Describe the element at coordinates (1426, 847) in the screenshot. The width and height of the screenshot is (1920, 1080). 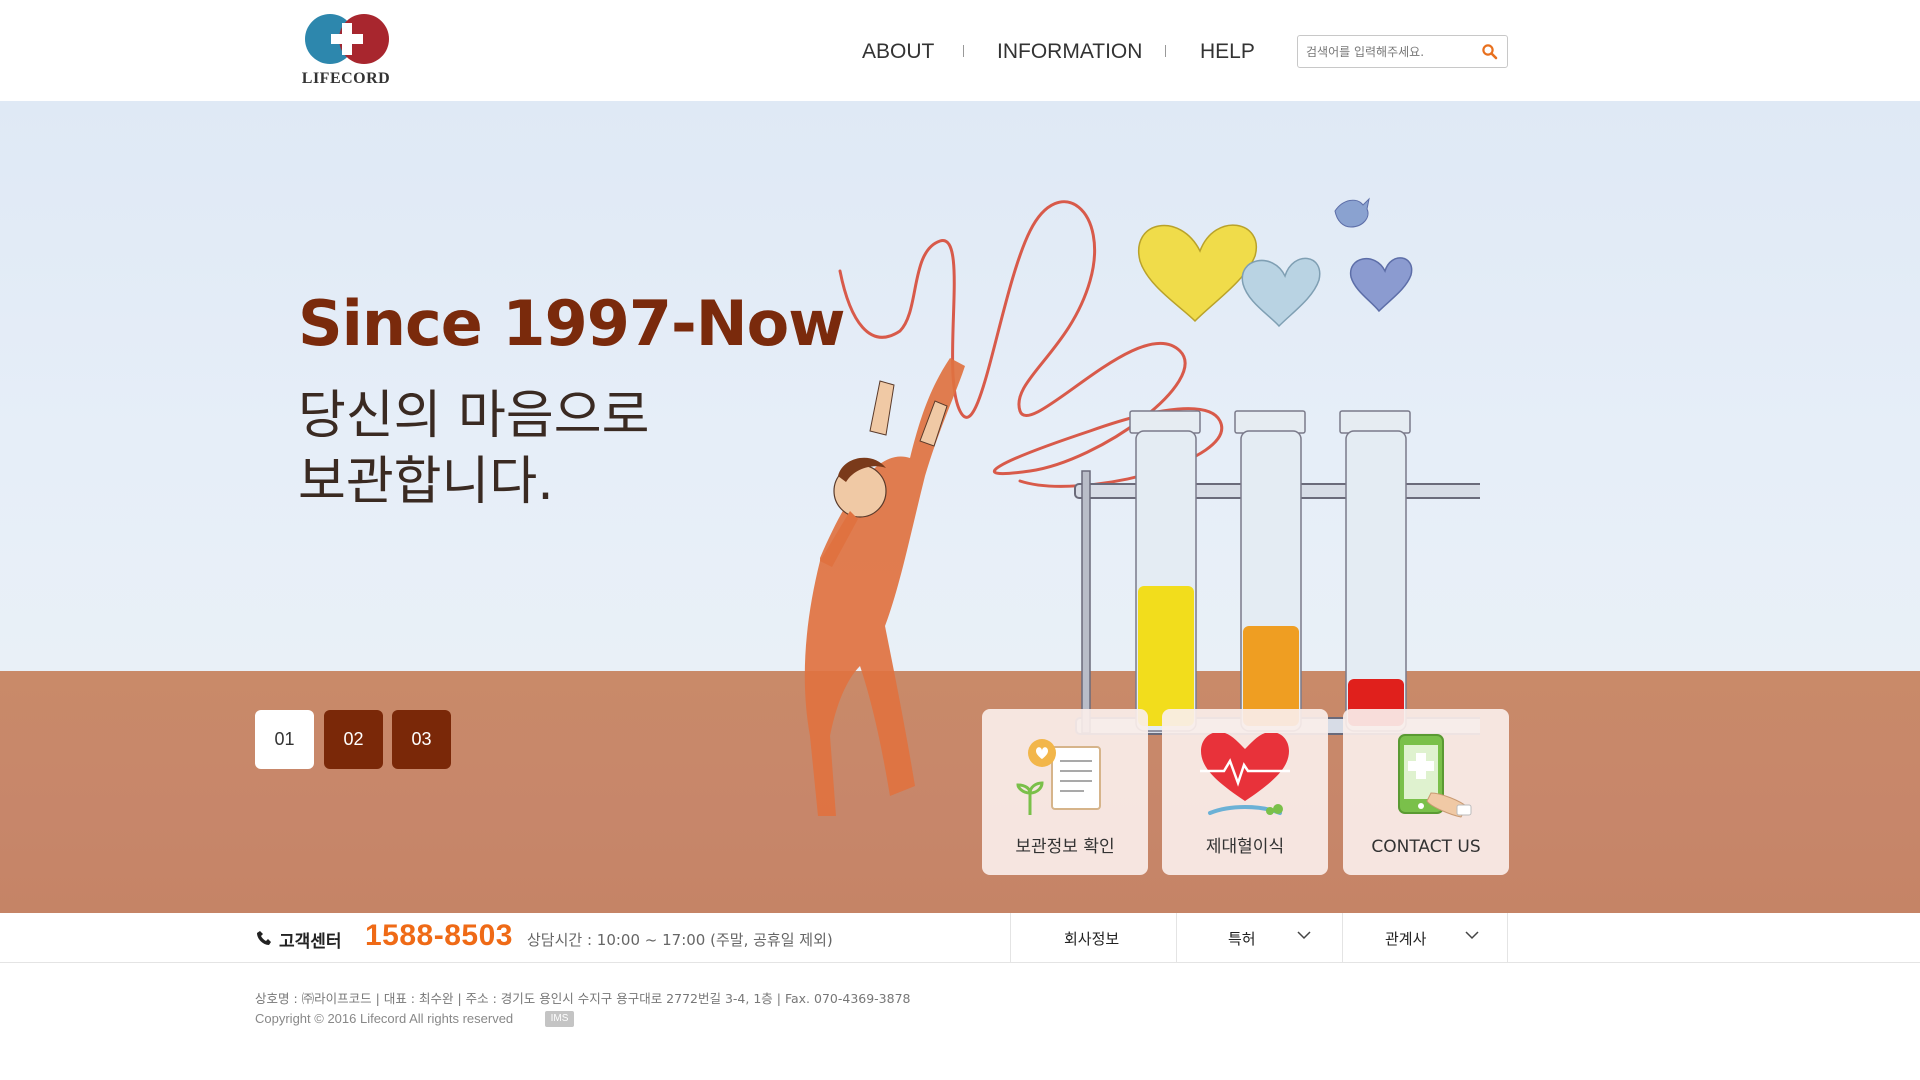
I see `quick-link-label: CONTACT US` at that location.